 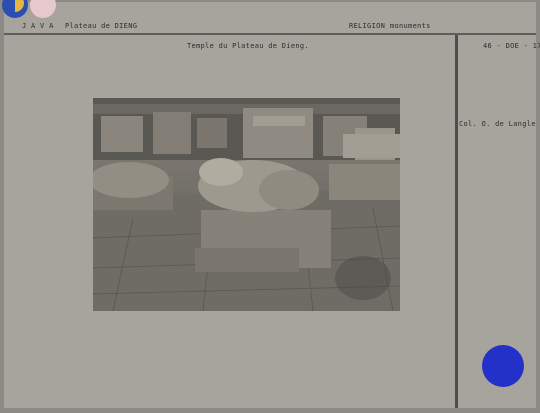 I want to click on blue-marker-dot, so click(x=503, y=366).